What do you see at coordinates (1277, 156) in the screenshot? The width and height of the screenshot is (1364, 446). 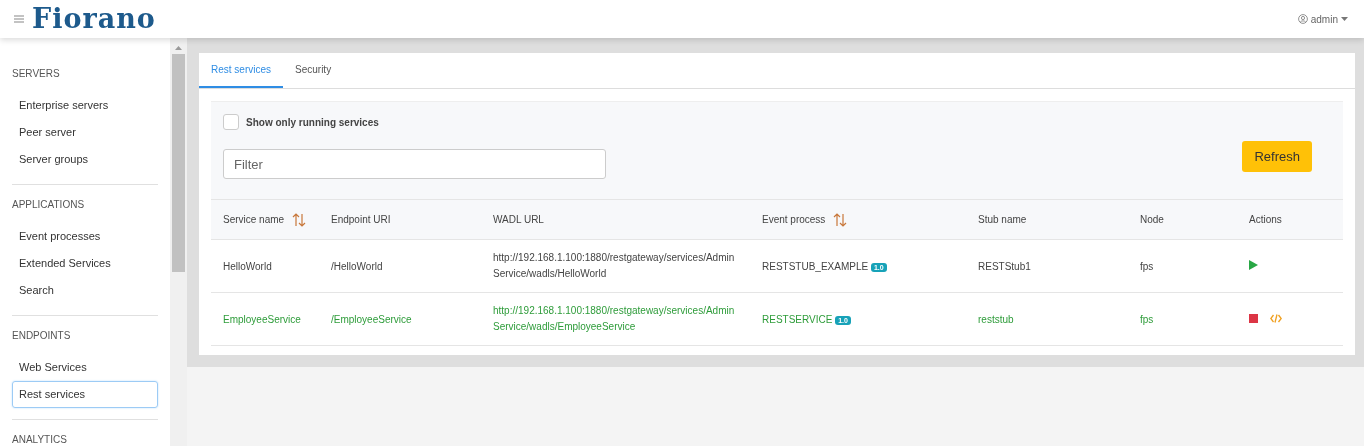 I see `refresh-button: Refresh` at bounding box center [1277, 156].